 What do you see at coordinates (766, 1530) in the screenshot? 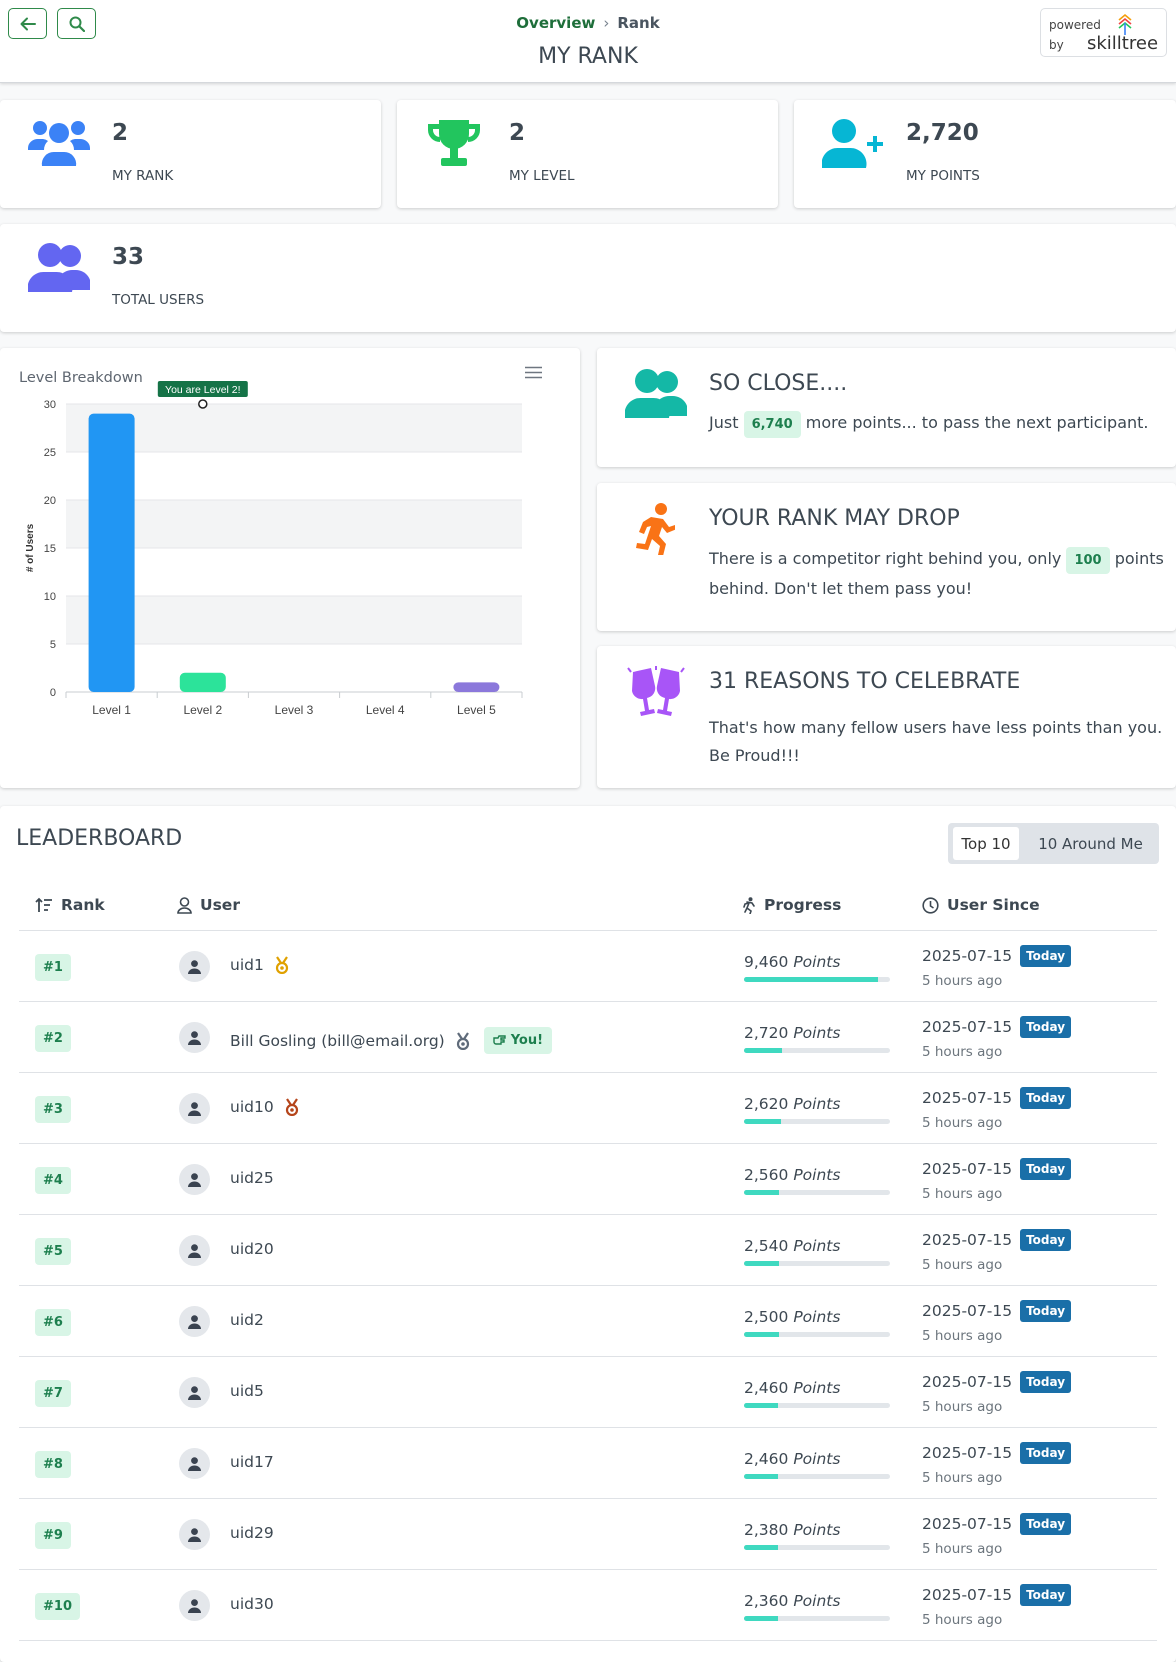
I see `points-number: 2,380` at bounding box center [766, 1530].